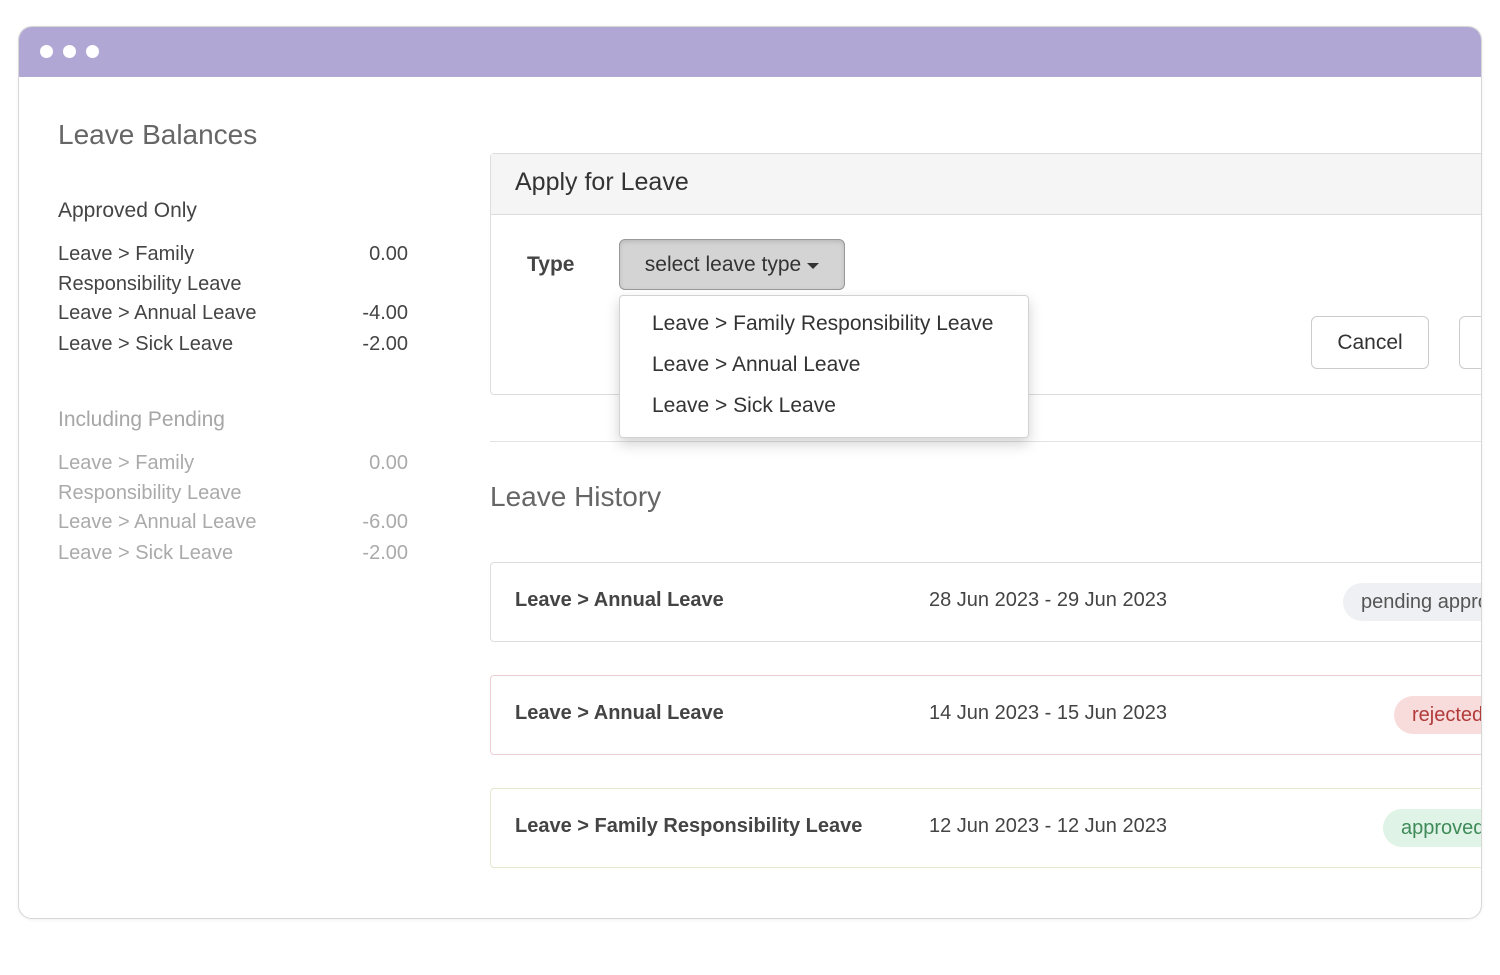  What do you see at coordinates (723, 264) in the screenshot?
I see `leave-type-select-label: select leave type` at bounding box center [723, 264].